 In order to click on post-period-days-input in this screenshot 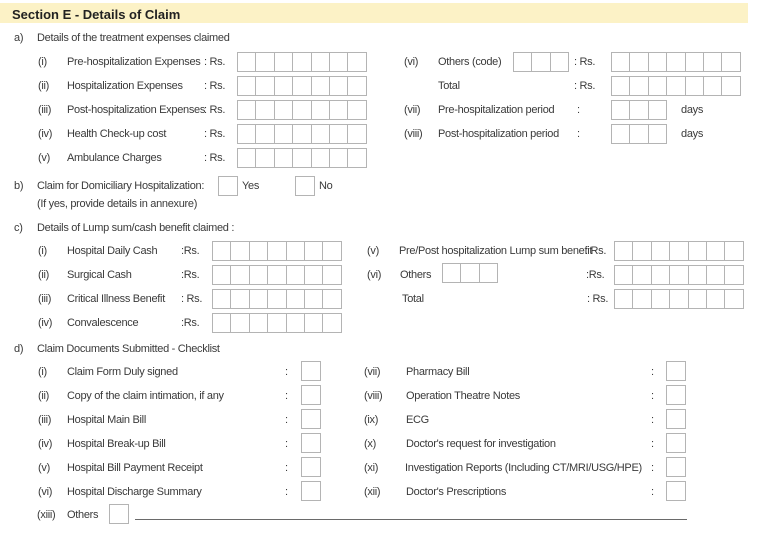, I will do `click(639, 134)`.